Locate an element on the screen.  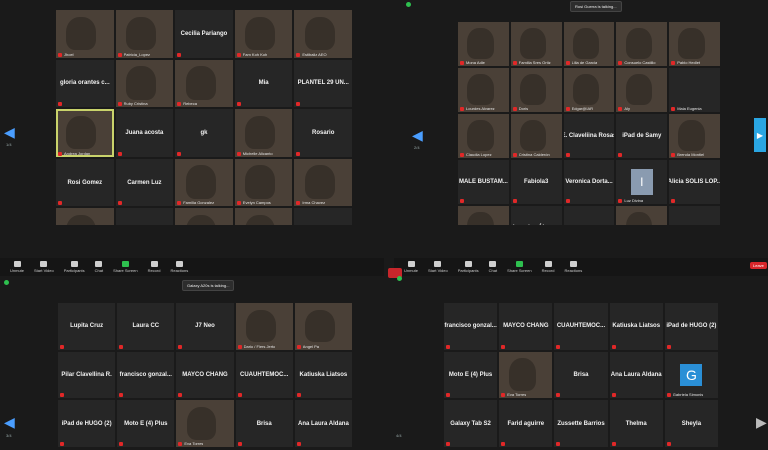
participant-tile: G Gabriela Simonis is located at coordinates (691, 375).